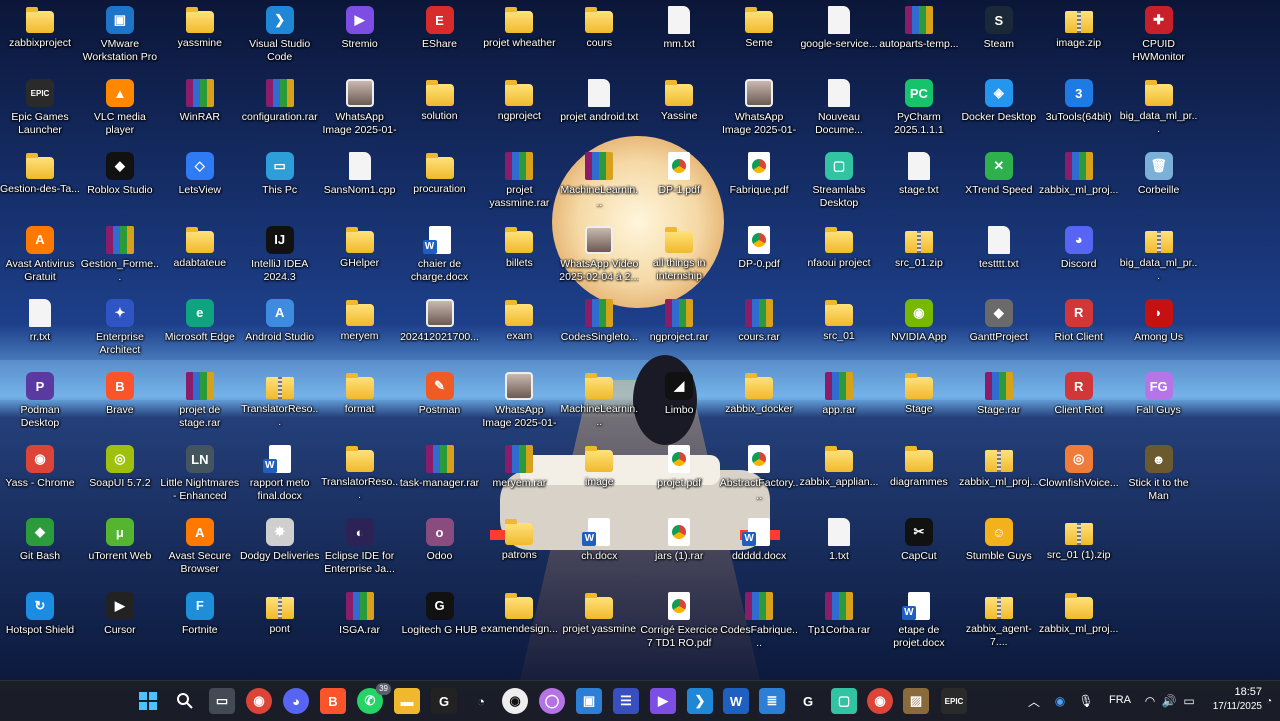 Image resolution: width=1280 pixels, height=721 pixels. I want to click on desktop-icon: app.rar, so click(839, 404).